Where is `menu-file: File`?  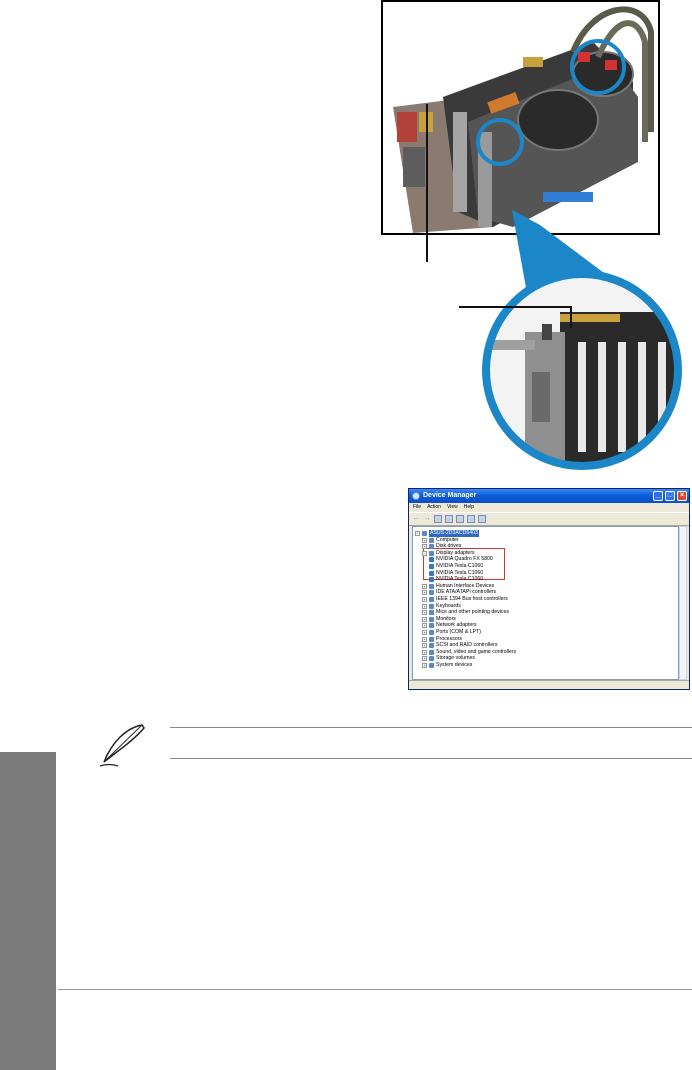 menu-file: File is located at coordinates (417, 507).